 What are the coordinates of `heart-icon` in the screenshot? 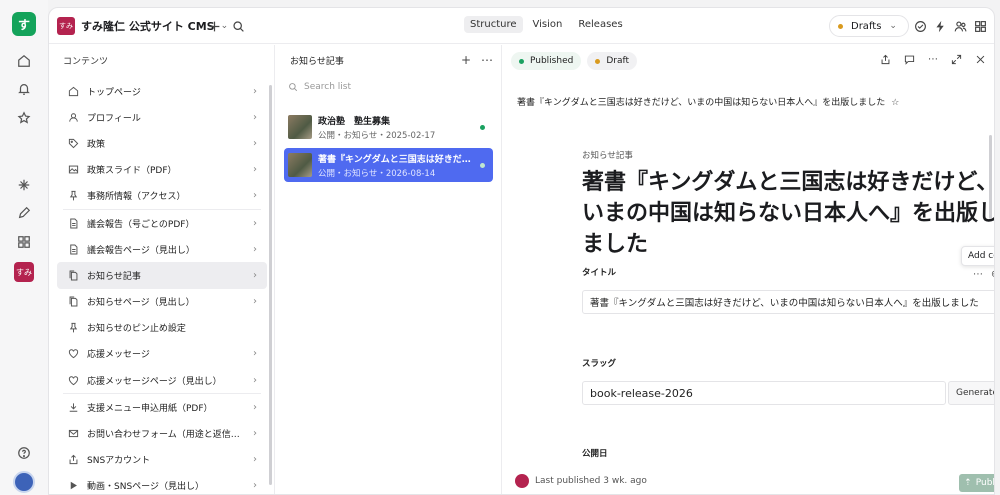 It's located at (73, 353).